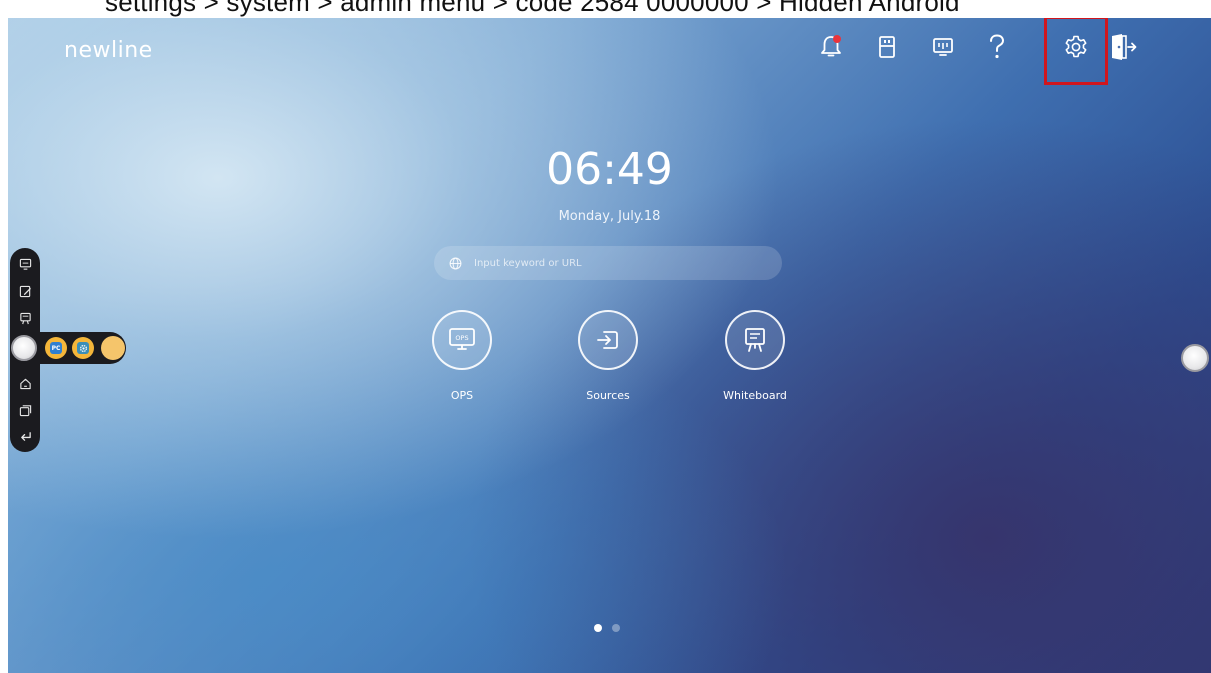 Image resolution: width=1211 pixels, height=673 pixels. I want to click on ops-mini-icon, so click(25, 264).